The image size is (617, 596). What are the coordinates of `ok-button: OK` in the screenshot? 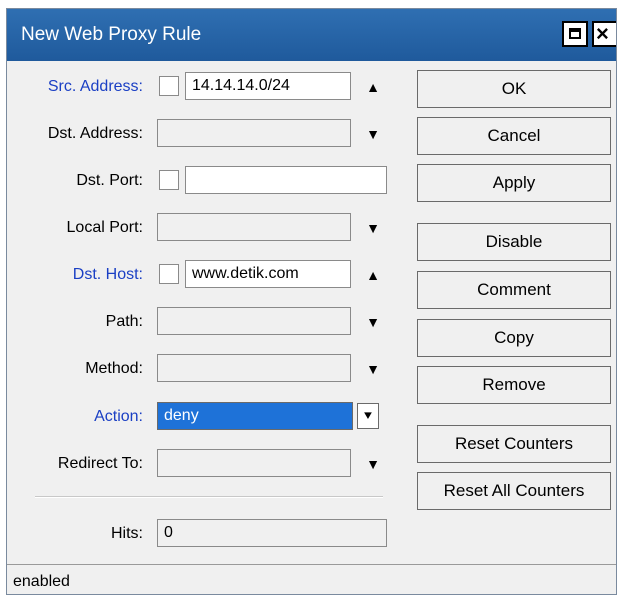 It's located at (514, 89).